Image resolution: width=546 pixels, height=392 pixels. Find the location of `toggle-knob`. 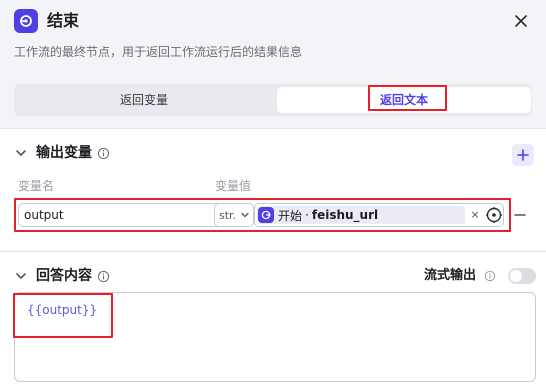

toggle-knob is located at coordinates (516, 276).